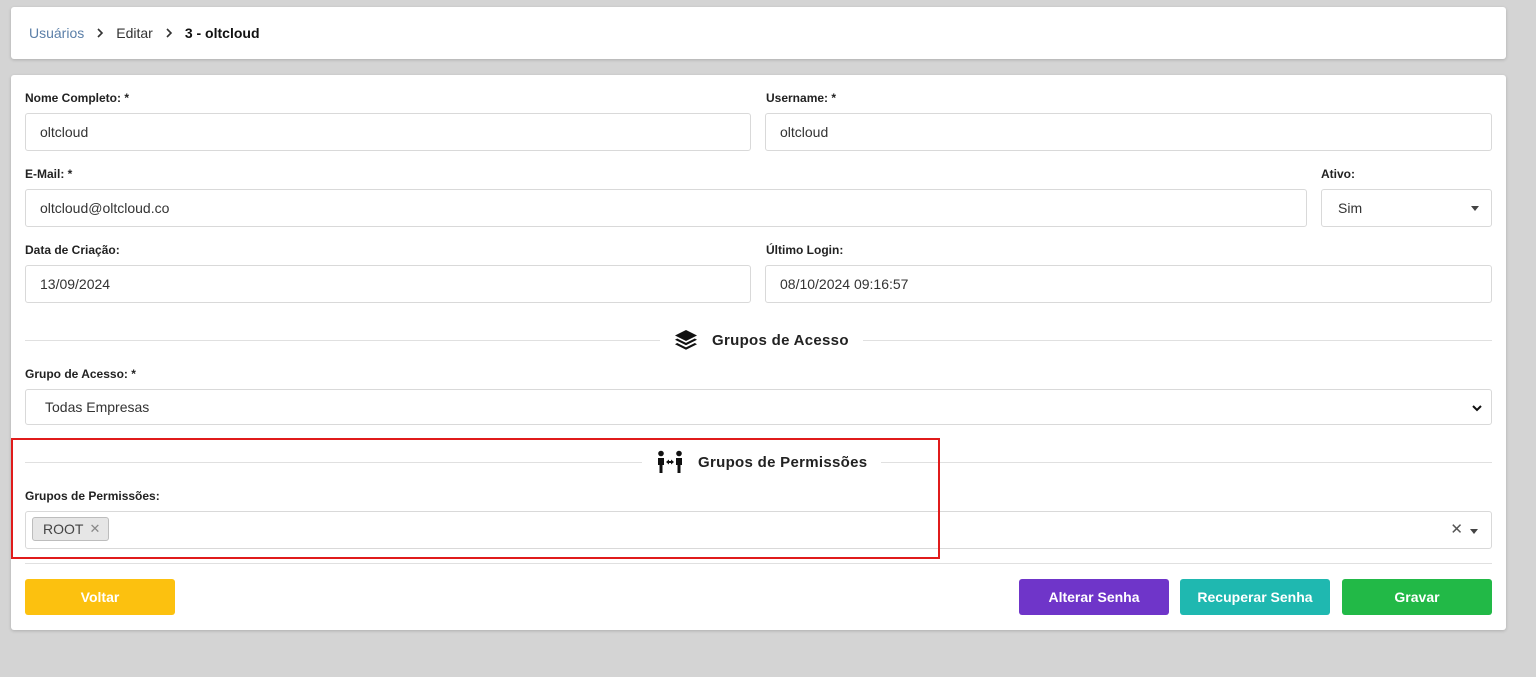 This screenshot has height=677, width=1536. I want to click on permission-tag-root: ROOT ✕, so click(71, 529).